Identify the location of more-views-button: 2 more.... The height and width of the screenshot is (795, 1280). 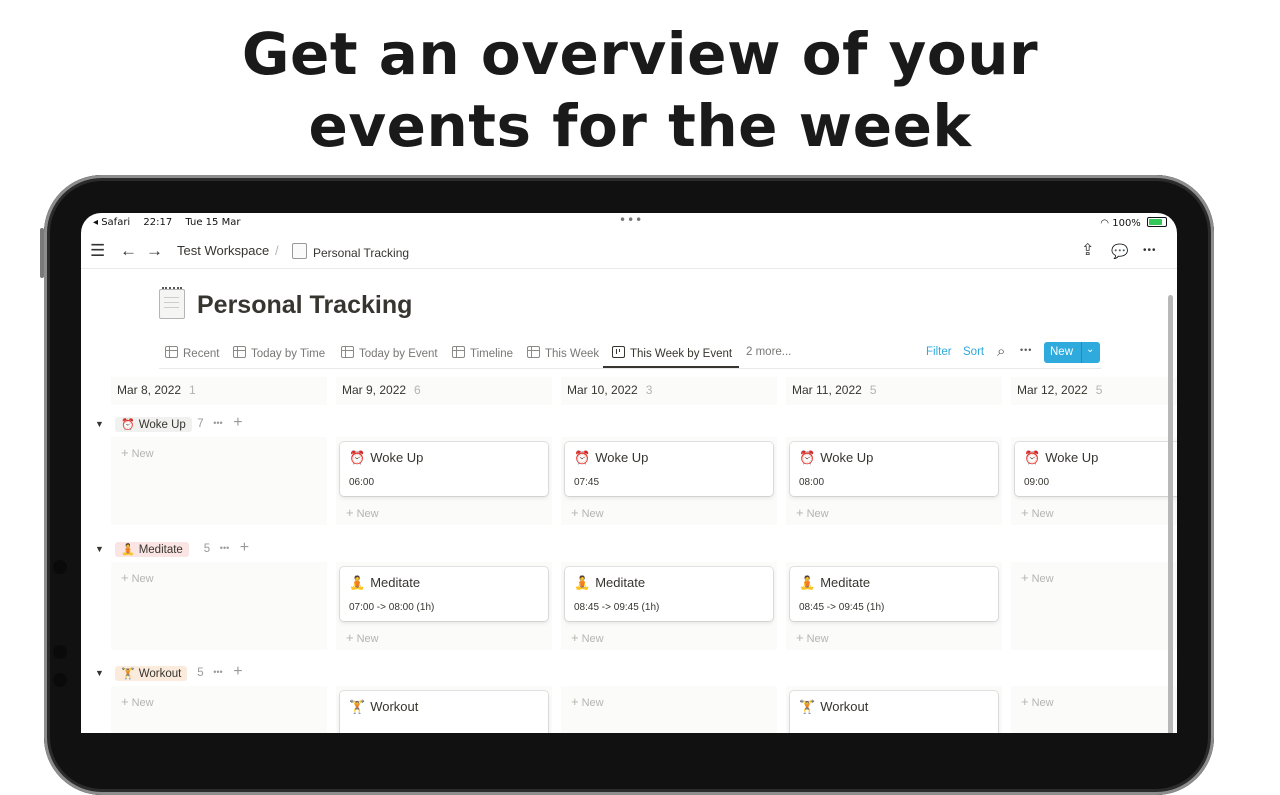
(768, 352).